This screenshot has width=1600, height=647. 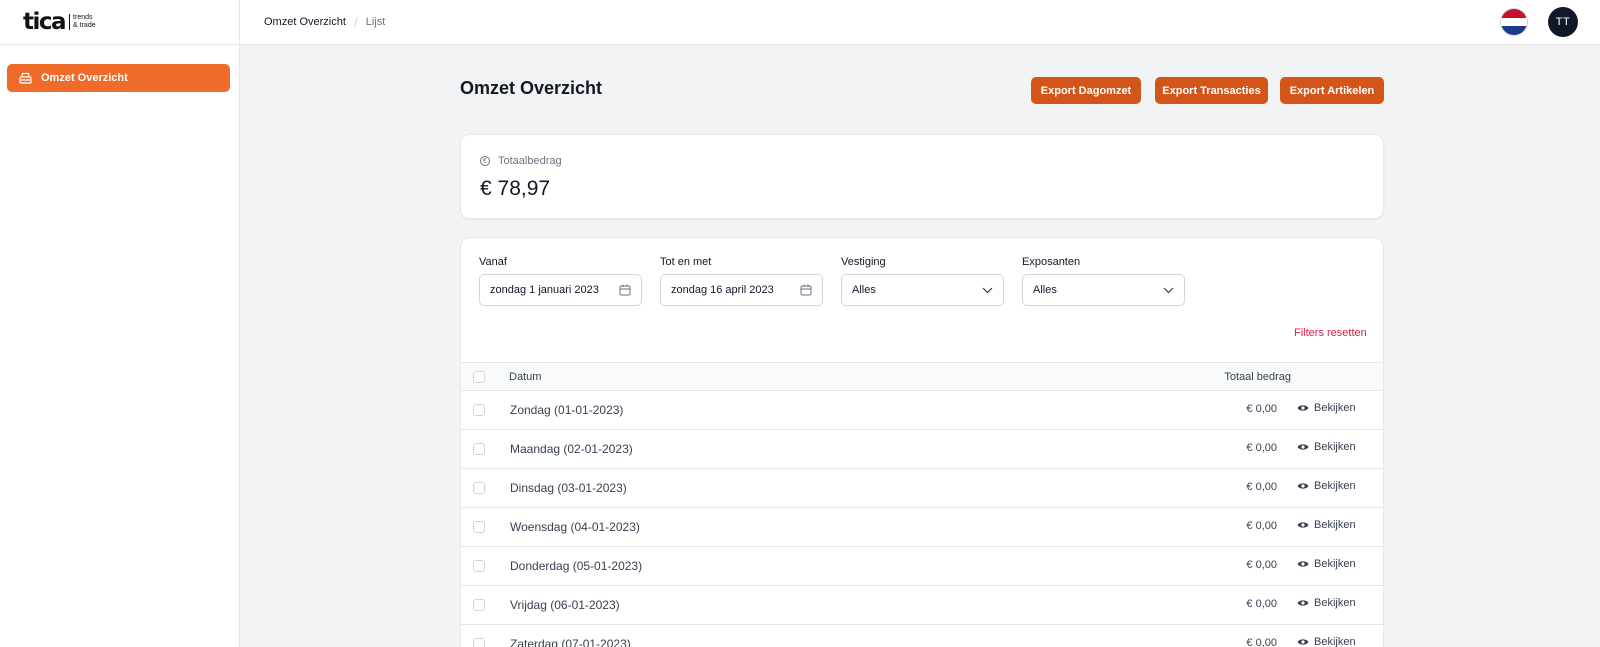 I want to click on exposanten-select: Alles, so click(x=1103, y=290).